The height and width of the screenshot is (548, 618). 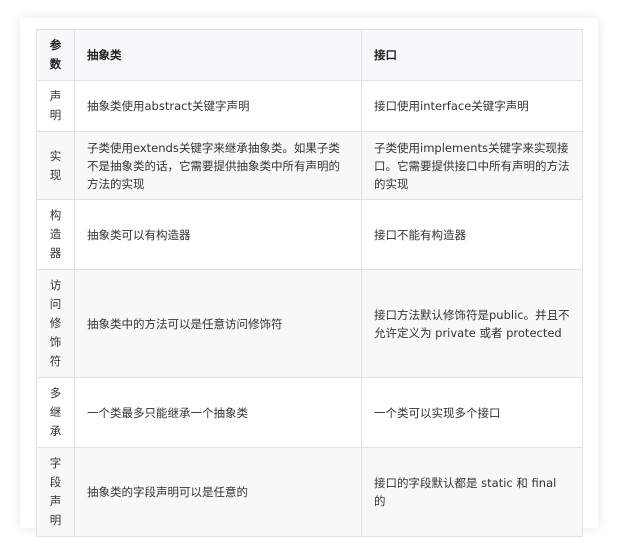 I want to click on row-interface-cell: 接口使用interface关键字声明, so click(x=472, y=106).